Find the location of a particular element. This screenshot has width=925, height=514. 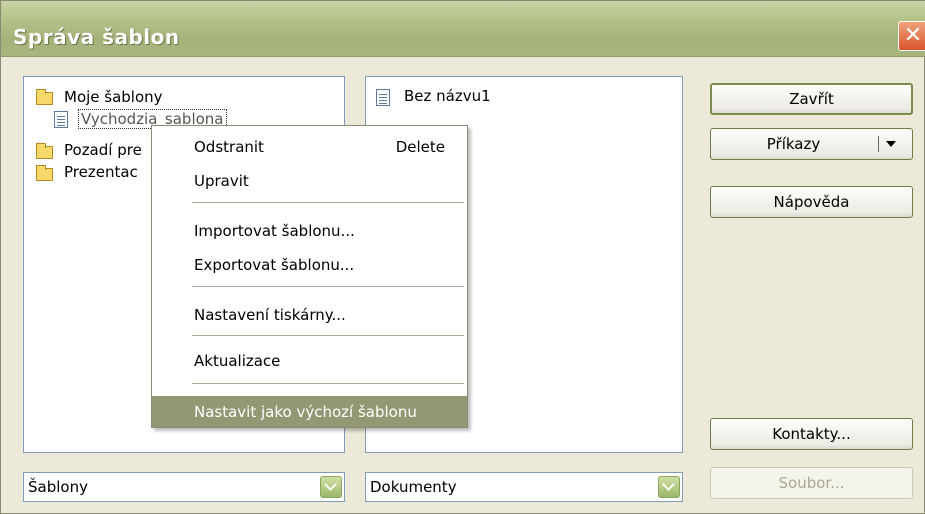

close-icon: ✕ is located at coordinates (913, 35).